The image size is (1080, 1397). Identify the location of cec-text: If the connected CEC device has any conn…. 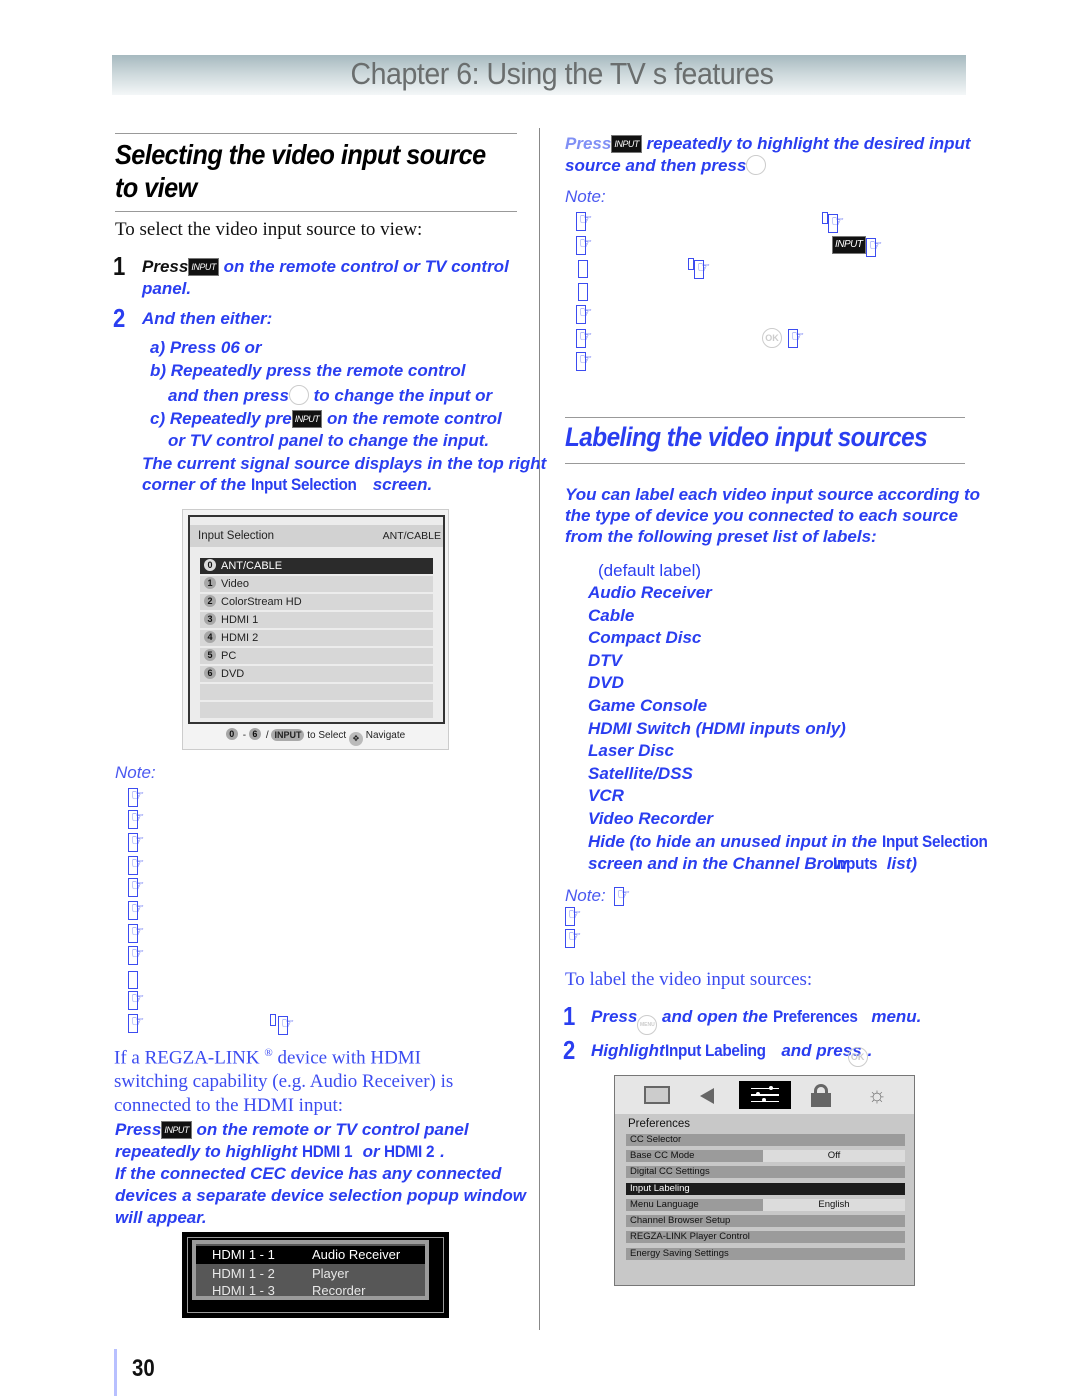
(308, 1173).